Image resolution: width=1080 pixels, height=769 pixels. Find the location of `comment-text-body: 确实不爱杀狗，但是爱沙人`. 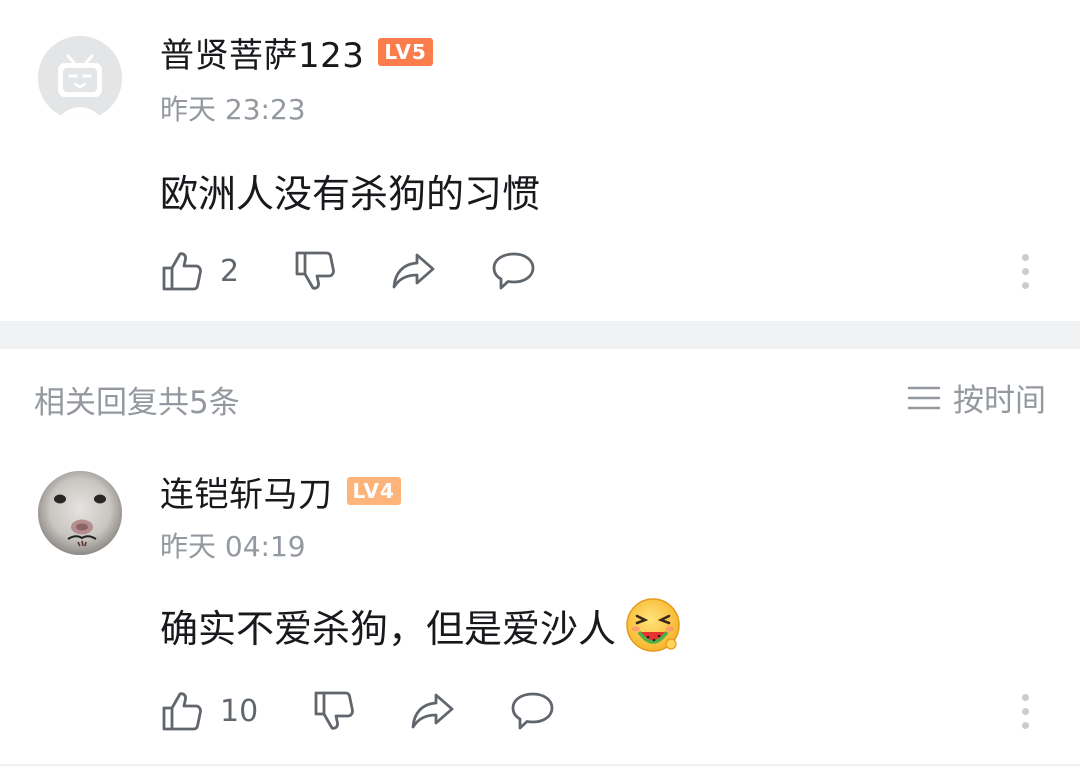

comment-text-body: 确实不爱杀狗，但是爱沙人 is located at coordinates (388, 628).